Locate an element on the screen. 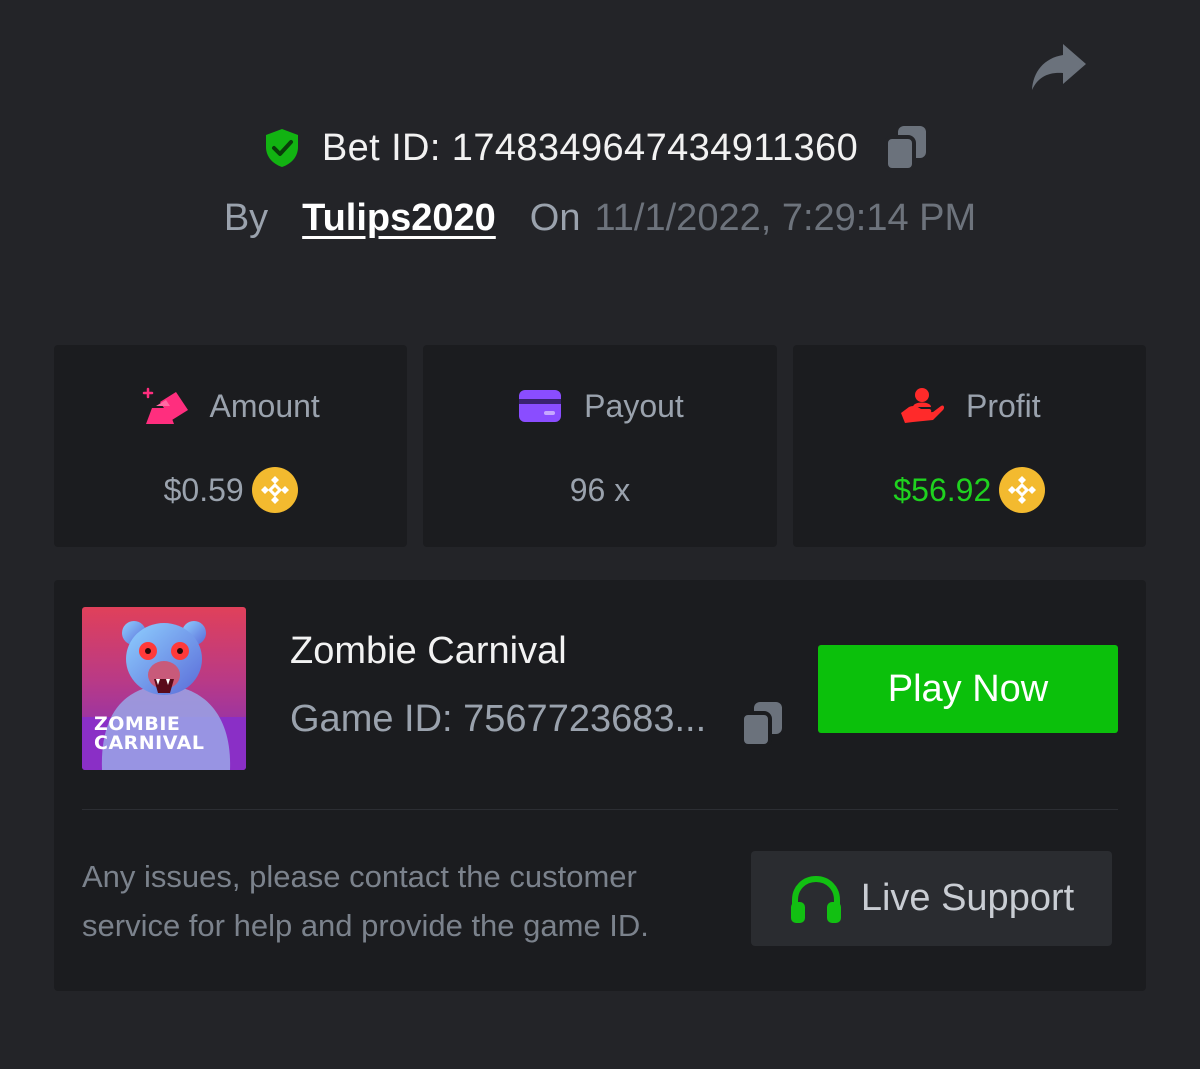 This screenshot has height=1069, width=1200. share-icon is located at coordinates (1059, 67).